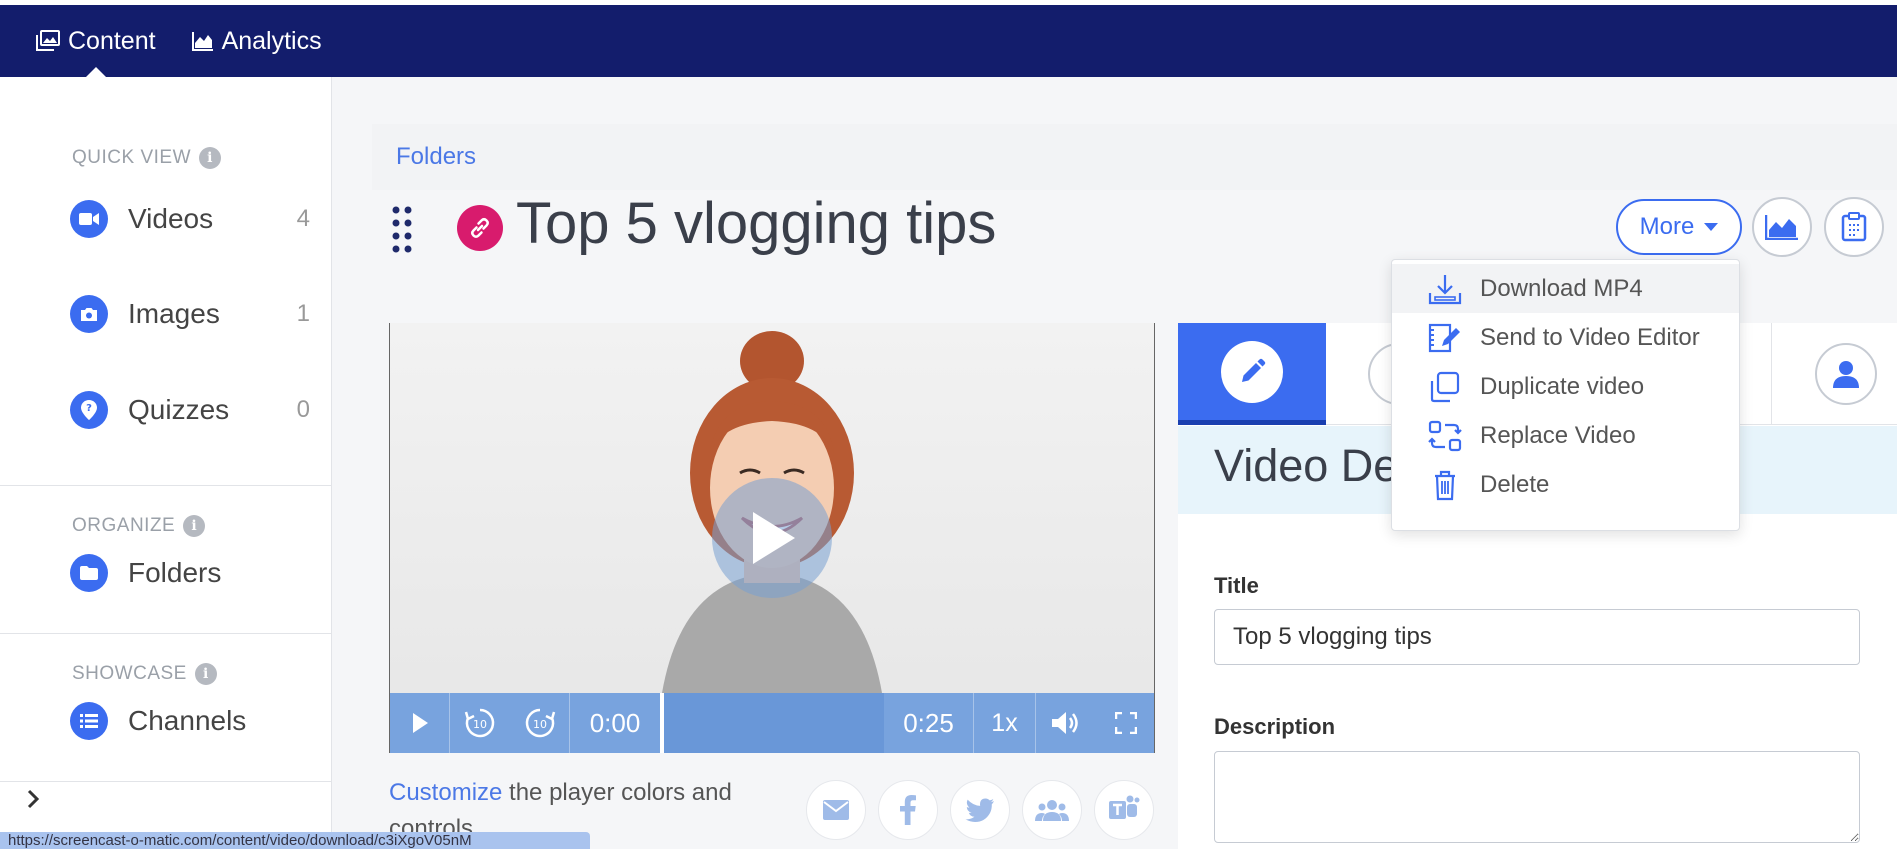  Describe the element at coordinates (948, 38) in the screenshot. I see `top-nav: Content Analytics` at that location.